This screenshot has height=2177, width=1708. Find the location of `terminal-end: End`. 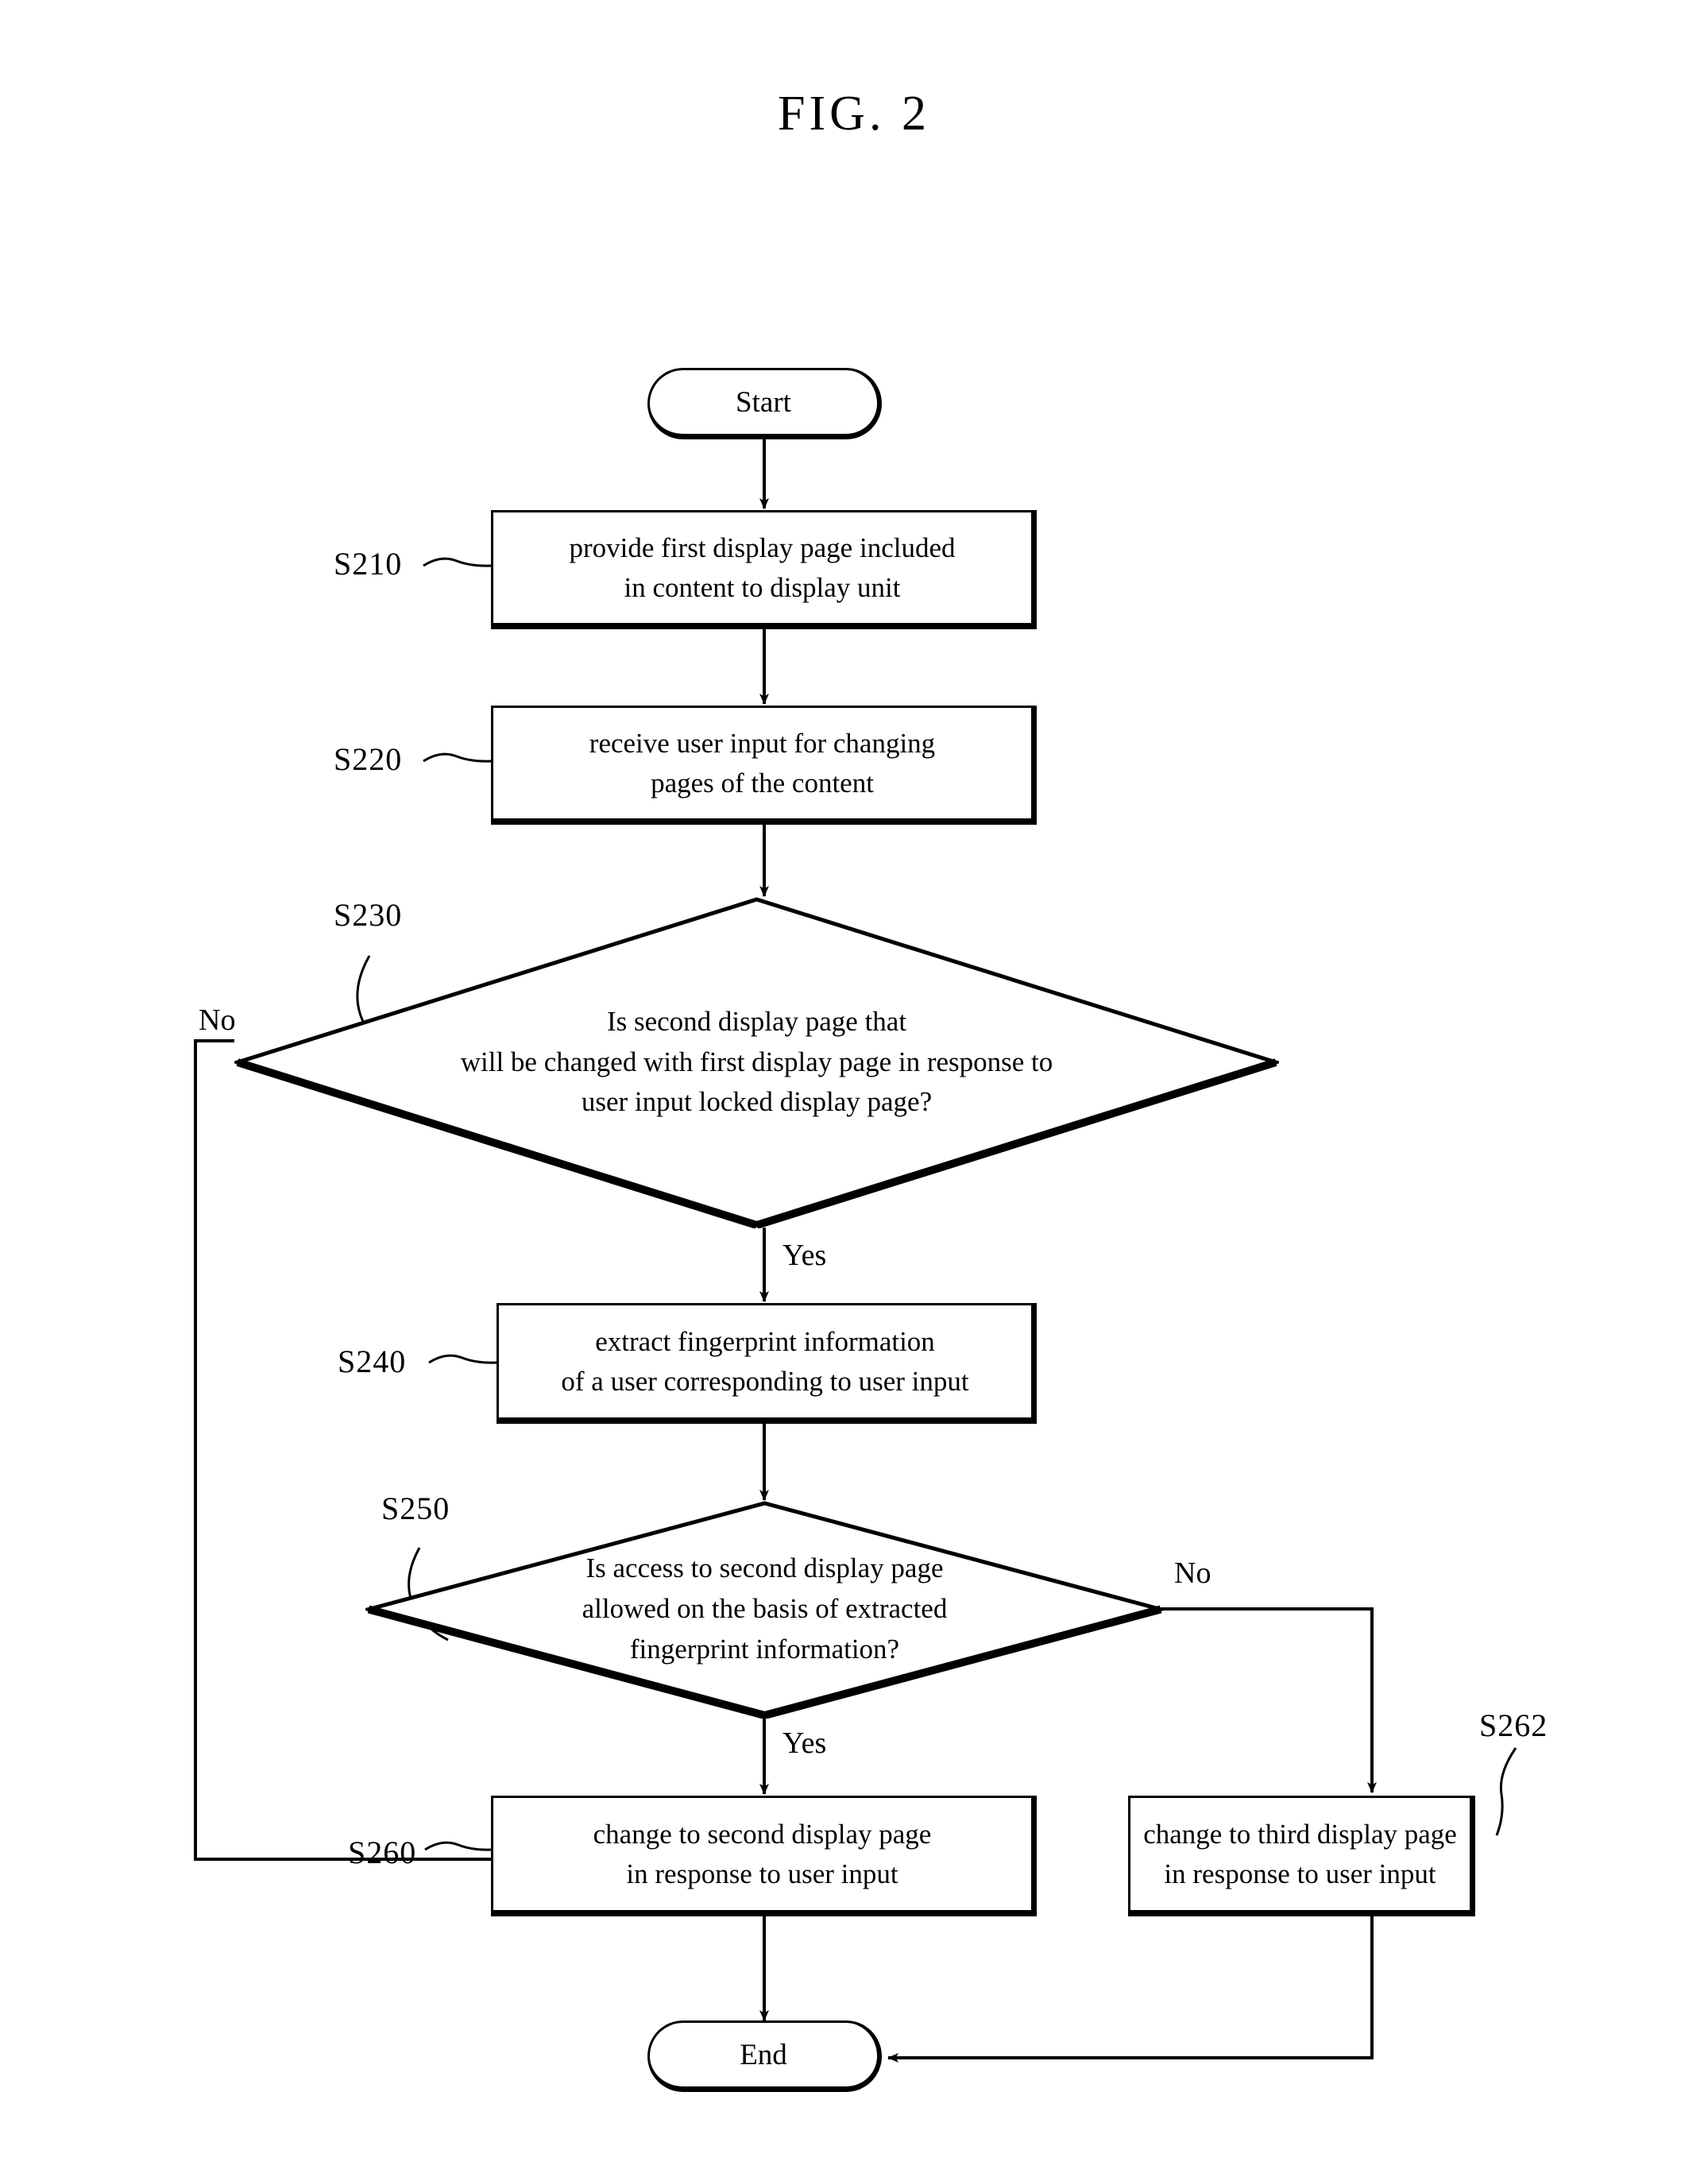

terminal-end: End is located at coordinates (764, 2056).